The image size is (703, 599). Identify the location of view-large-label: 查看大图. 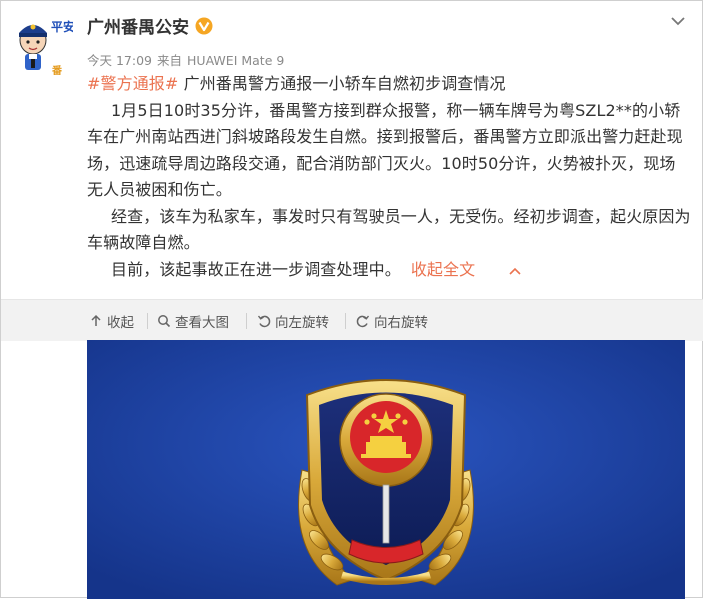
(202, 322).